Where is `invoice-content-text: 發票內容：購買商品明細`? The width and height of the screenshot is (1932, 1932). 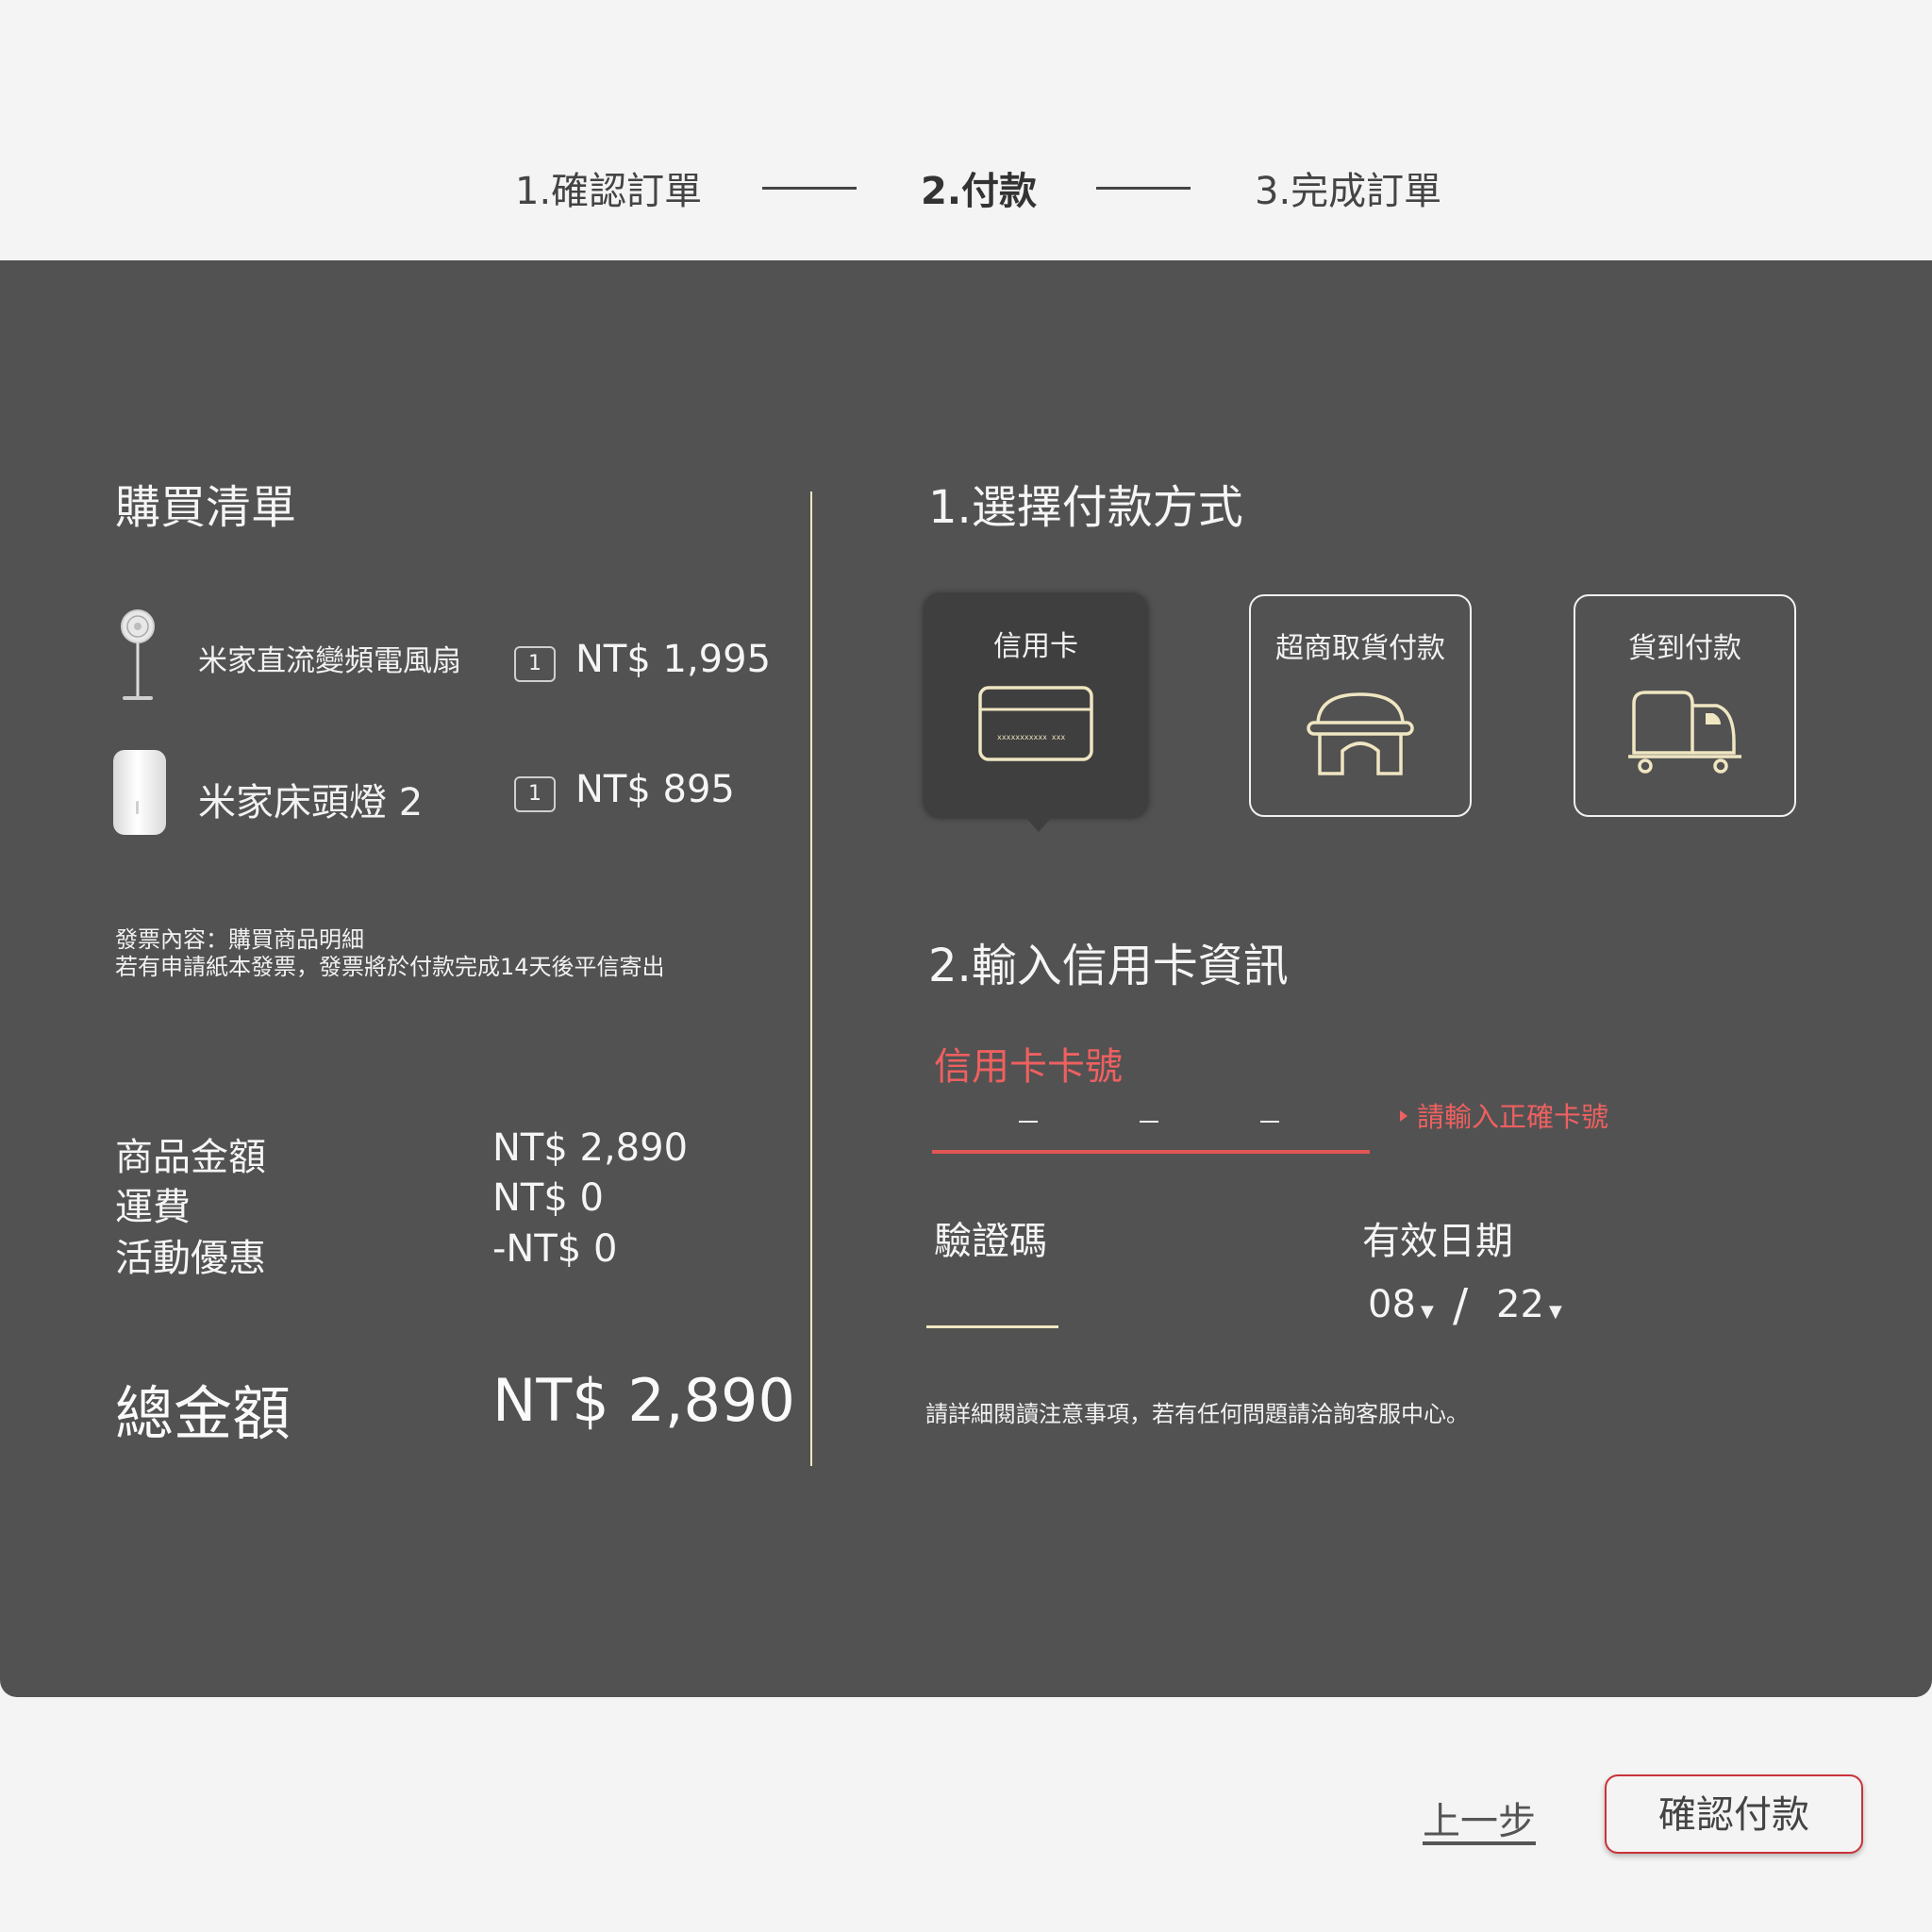 invoice-content-text: 發票內容：購買商品明細 is located at coordinates (239, 940).